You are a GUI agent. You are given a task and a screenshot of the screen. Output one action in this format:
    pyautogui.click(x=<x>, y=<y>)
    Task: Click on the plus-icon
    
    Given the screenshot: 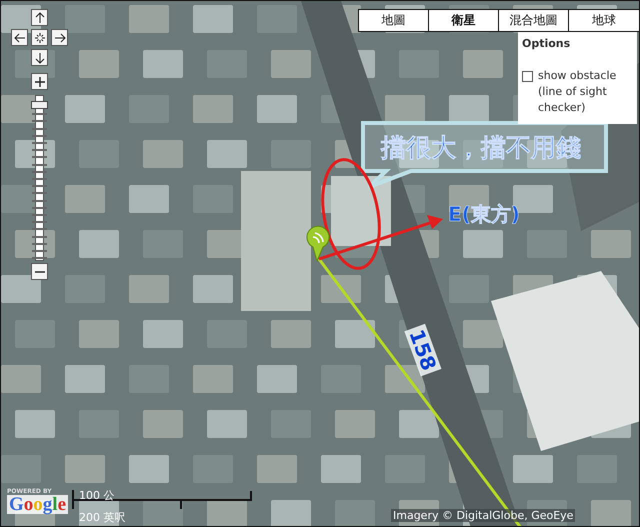 What is the action you would take?
    pyautogui.click(x=40, y=82)
    